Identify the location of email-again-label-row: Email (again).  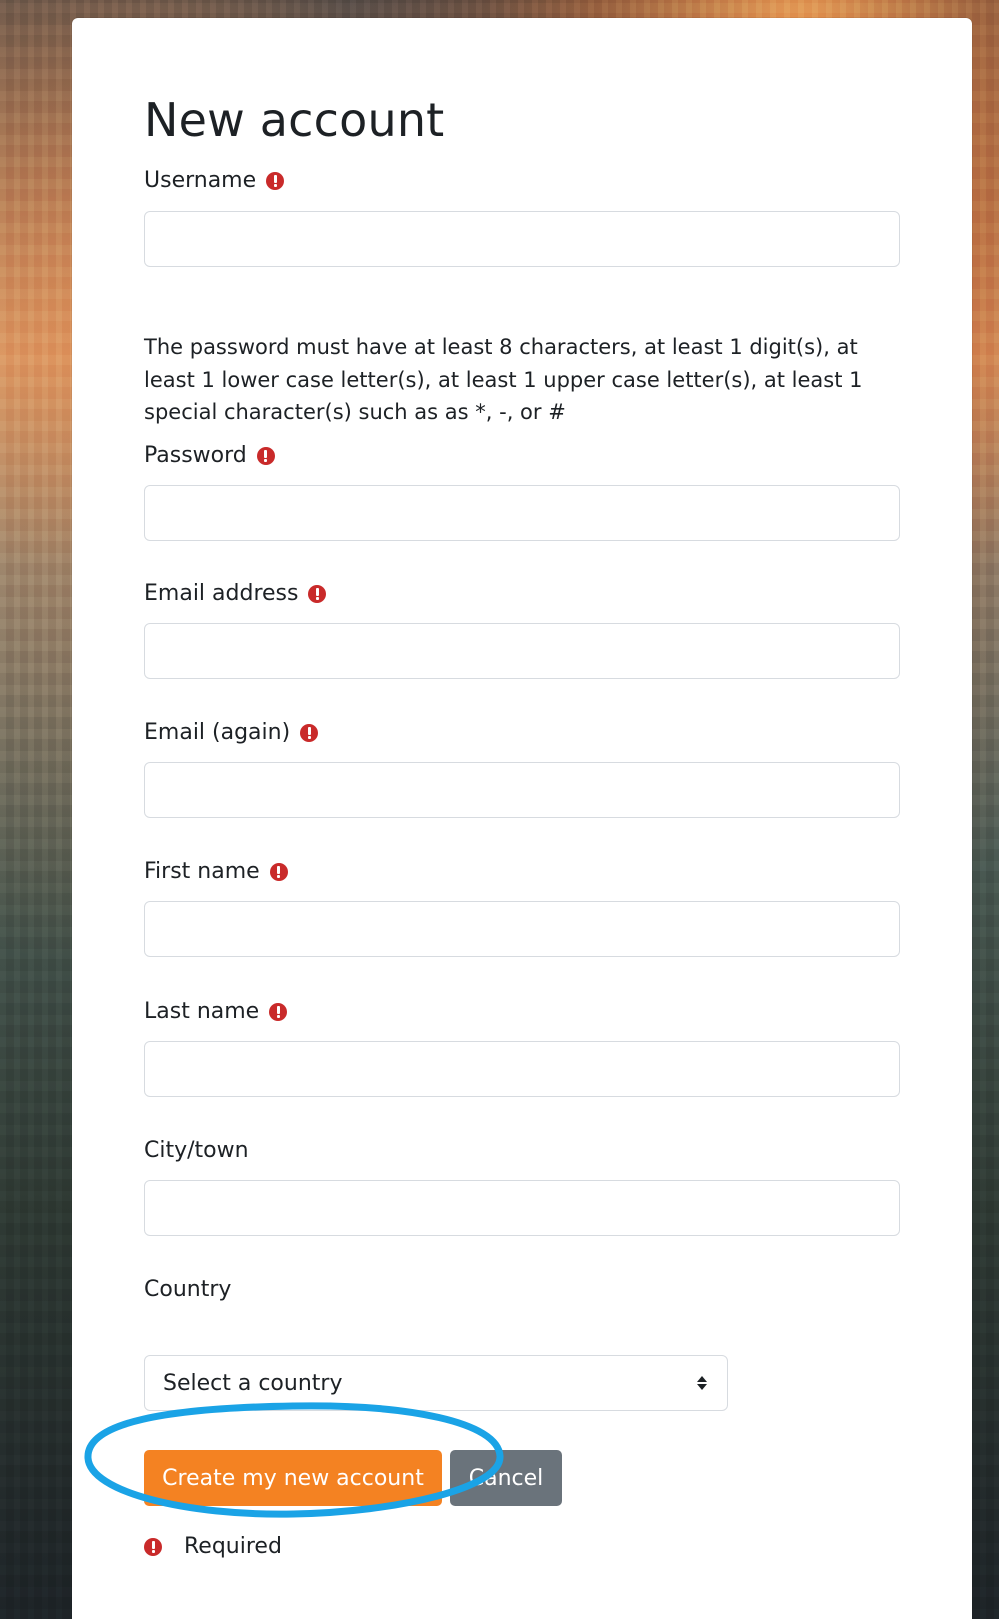
(231, 732).